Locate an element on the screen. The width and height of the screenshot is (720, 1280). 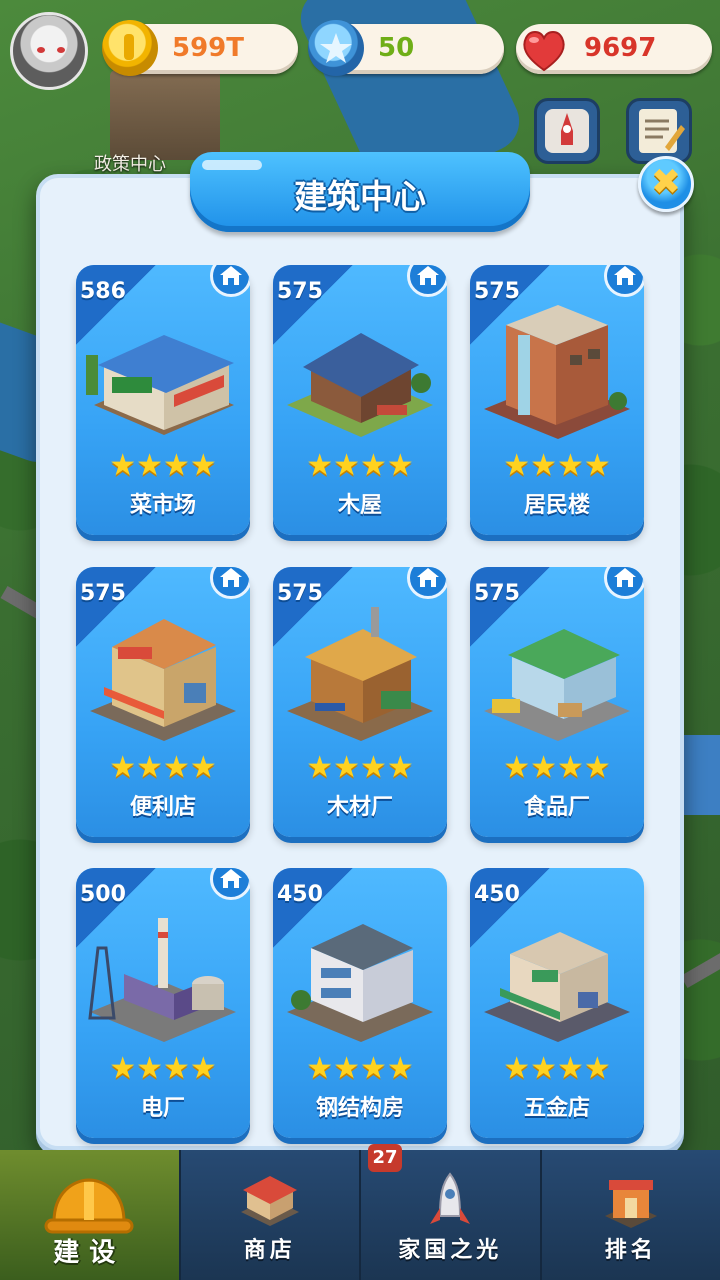
shop-notification-badge: 27 is located at coordinates (385, 1158).